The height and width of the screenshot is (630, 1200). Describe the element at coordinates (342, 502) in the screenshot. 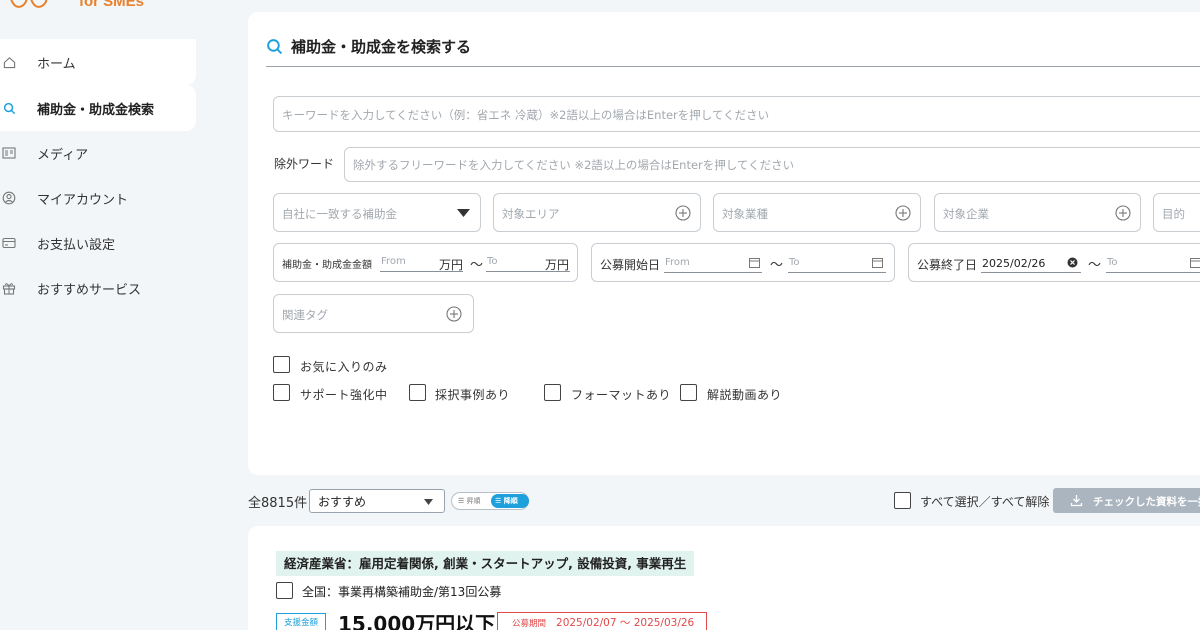

I see `sort-value: おすすめ` at that location.